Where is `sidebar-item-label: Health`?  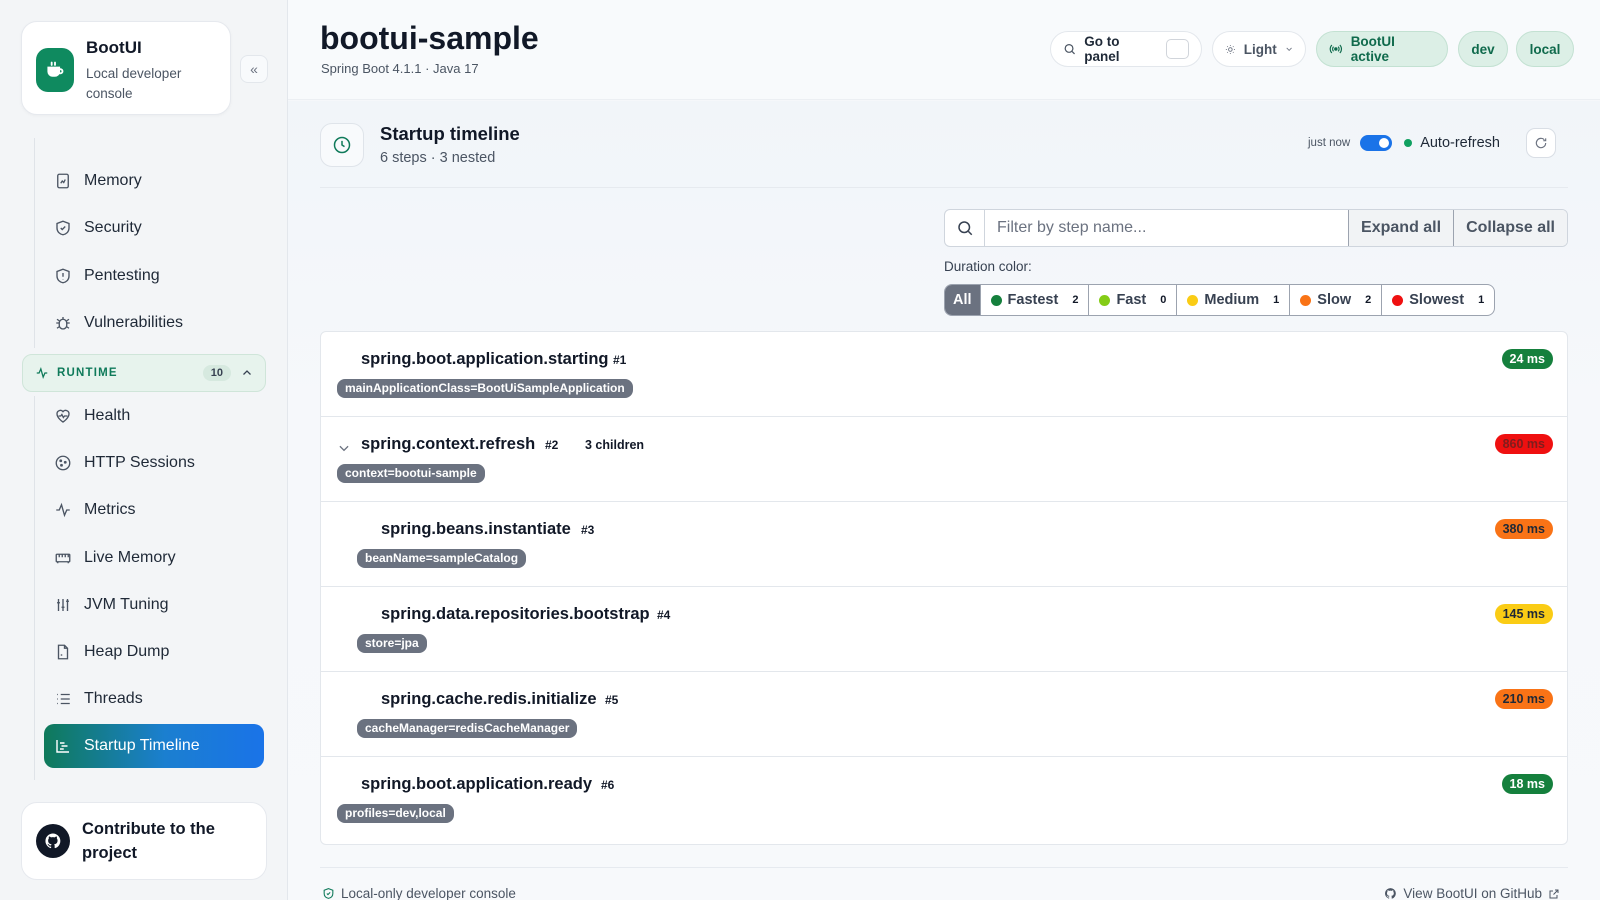 sidebar-item-label: Health is located at coordinates (107, 415).